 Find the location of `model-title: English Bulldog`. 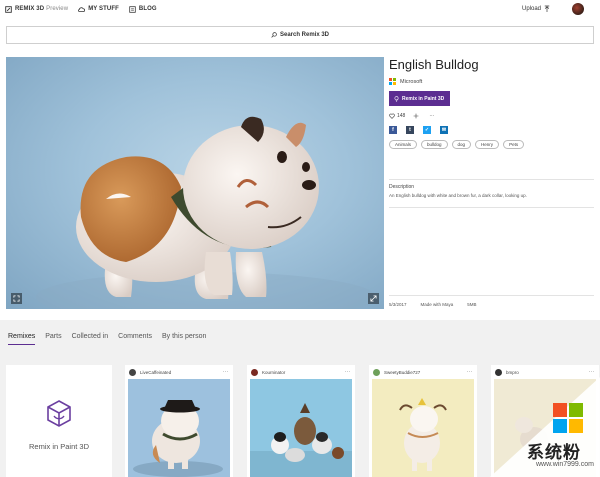

model-title: English Bulldog is located at coordinates (434, 64).